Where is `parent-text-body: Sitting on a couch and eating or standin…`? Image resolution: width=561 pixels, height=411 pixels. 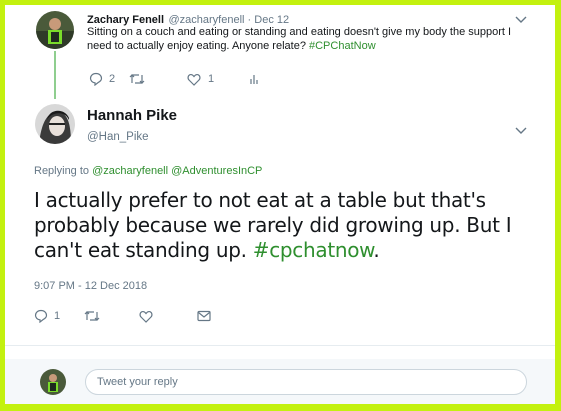 parent-text-body: Sitting on a couch and eating or standin… is located at coordinates (299, 39).